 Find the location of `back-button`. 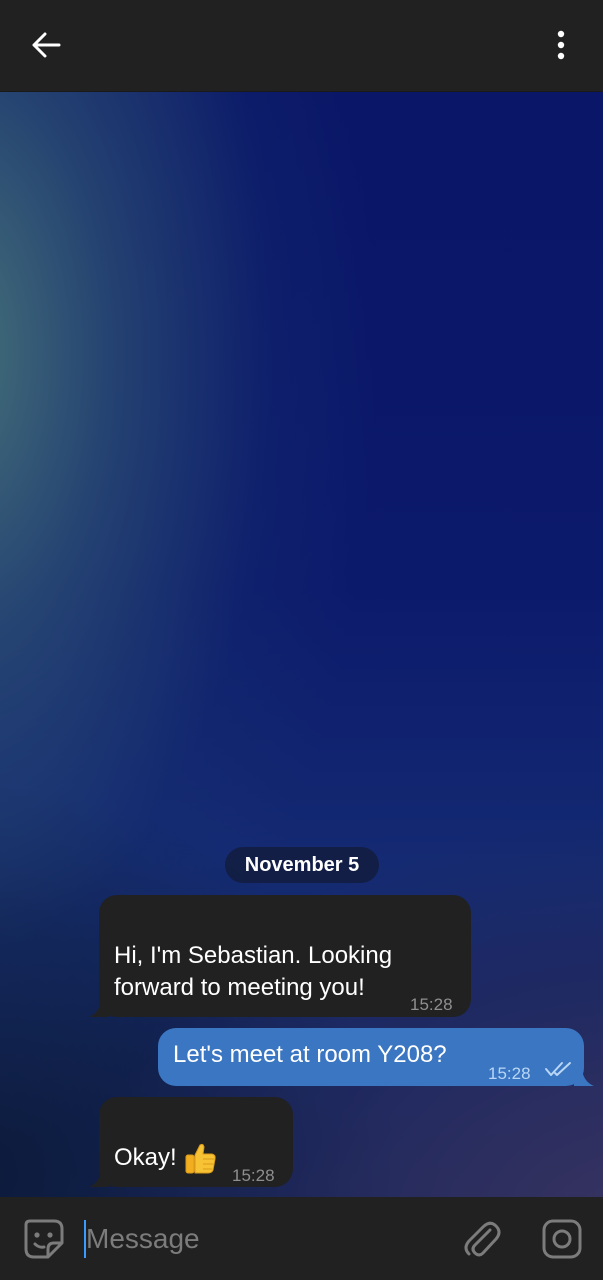

back-button is located at coordinates (46, 45).